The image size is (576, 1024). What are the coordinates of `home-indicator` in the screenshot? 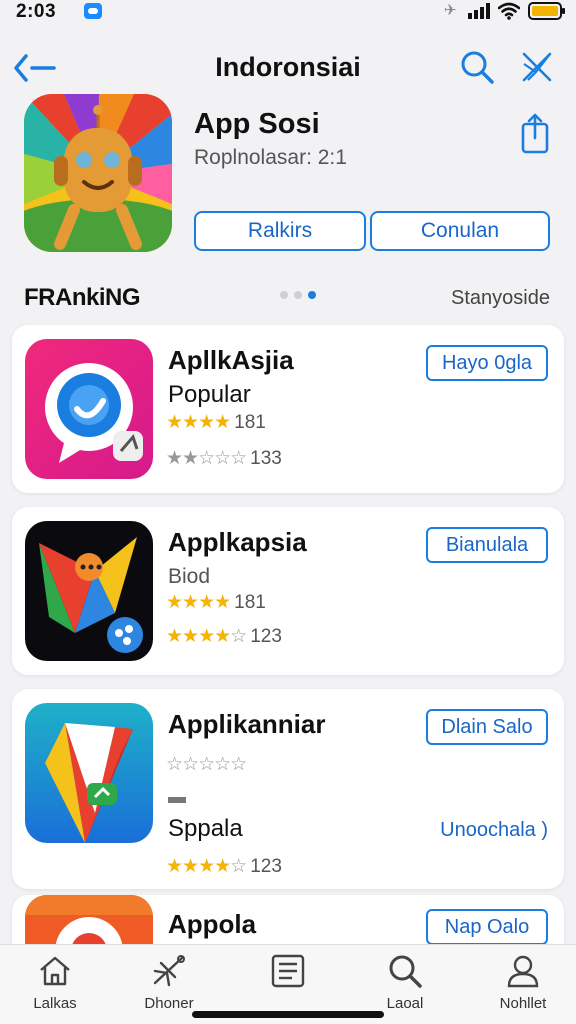 It's located at (288, 1014).